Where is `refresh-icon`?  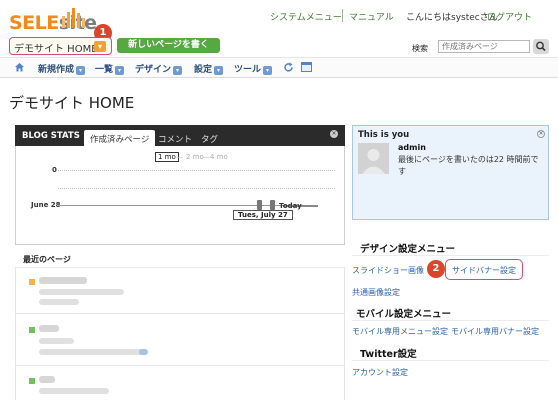
refresh-icon is located at coordinates (288, 67).